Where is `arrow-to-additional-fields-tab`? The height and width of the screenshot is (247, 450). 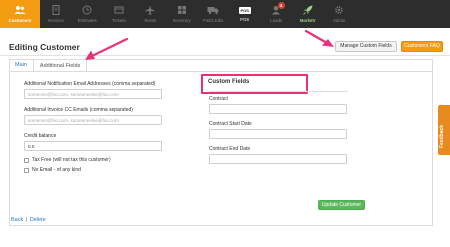
arrow-to-additional-fields-tab is located at coordinates (107, 48).